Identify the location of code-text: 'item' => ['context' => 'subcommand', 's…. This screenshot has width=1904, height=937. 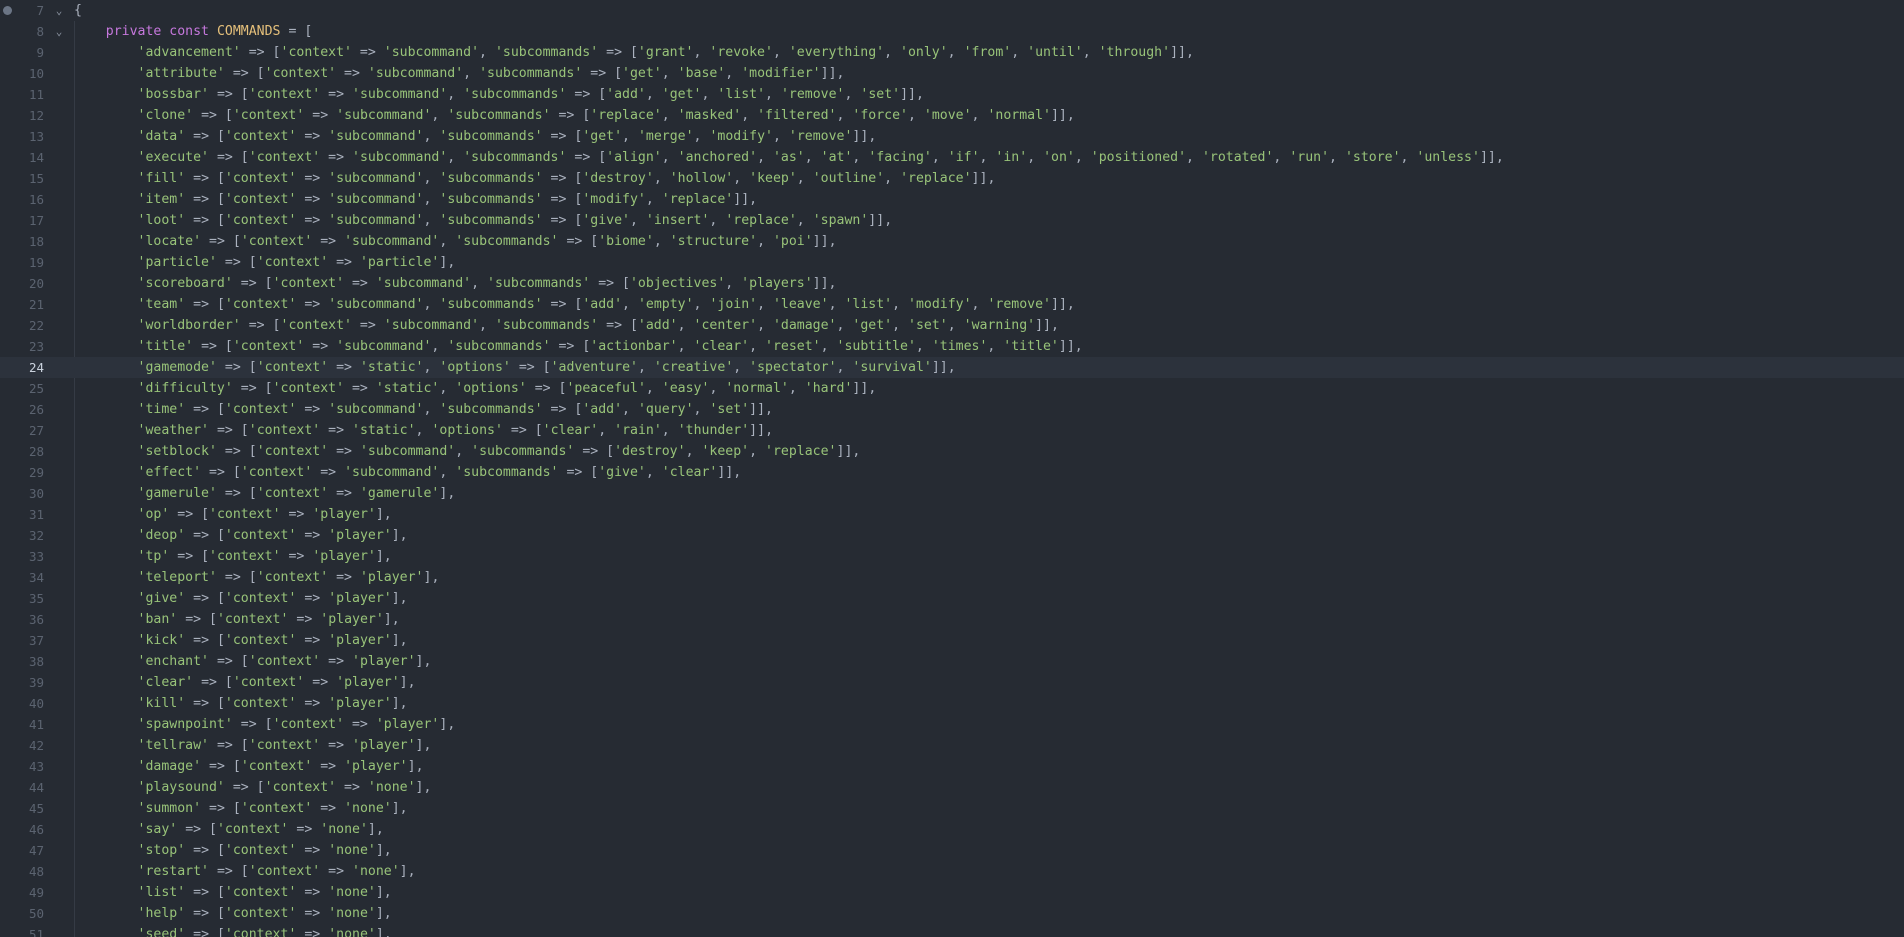
(447, 199).